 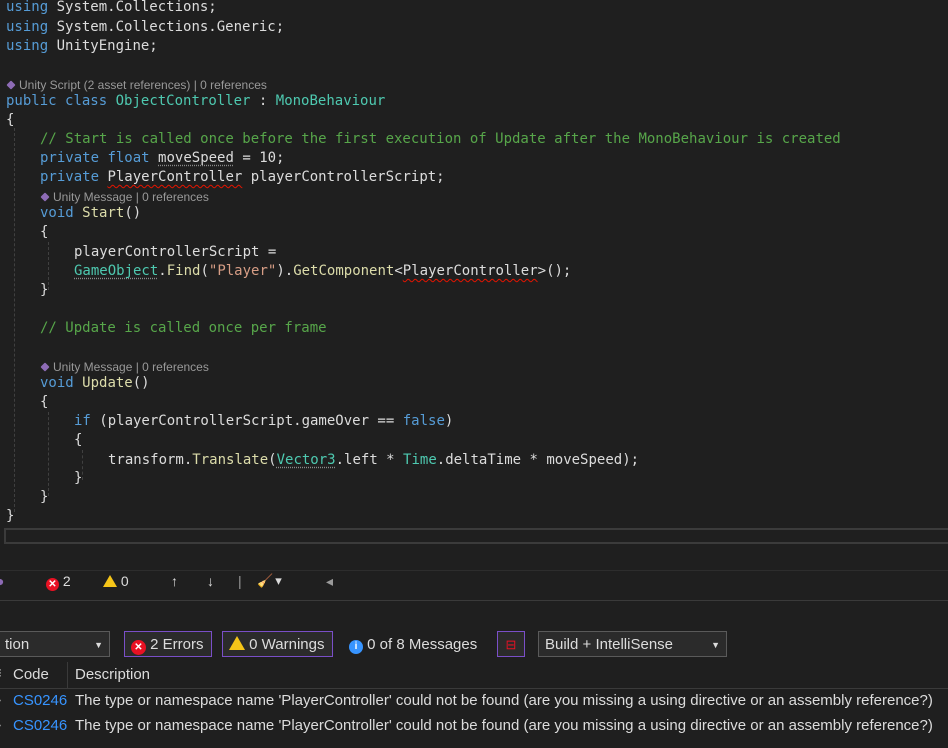 I want to click on messages-label: 0 of 8 Messages, so click(x=422, y=644).